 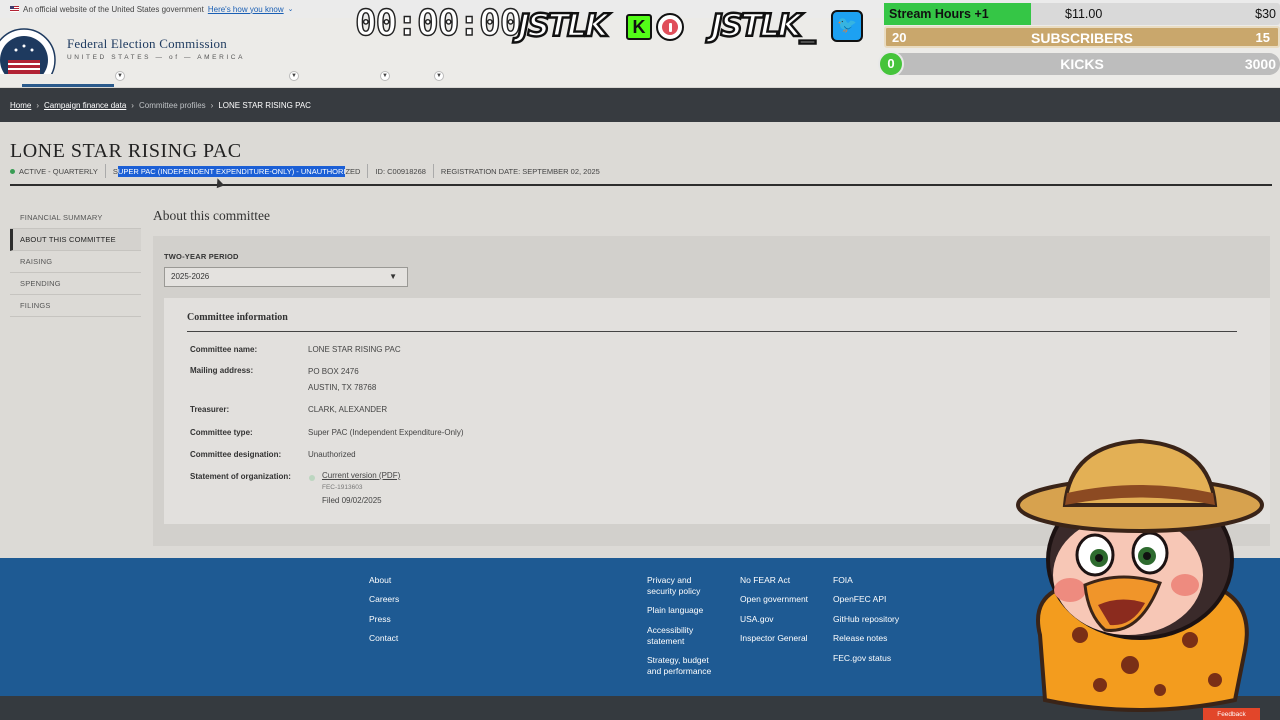 I want to click on subscribers-goal: 20 SUBSCRIBERS 15, so click(x=1082, y=37).